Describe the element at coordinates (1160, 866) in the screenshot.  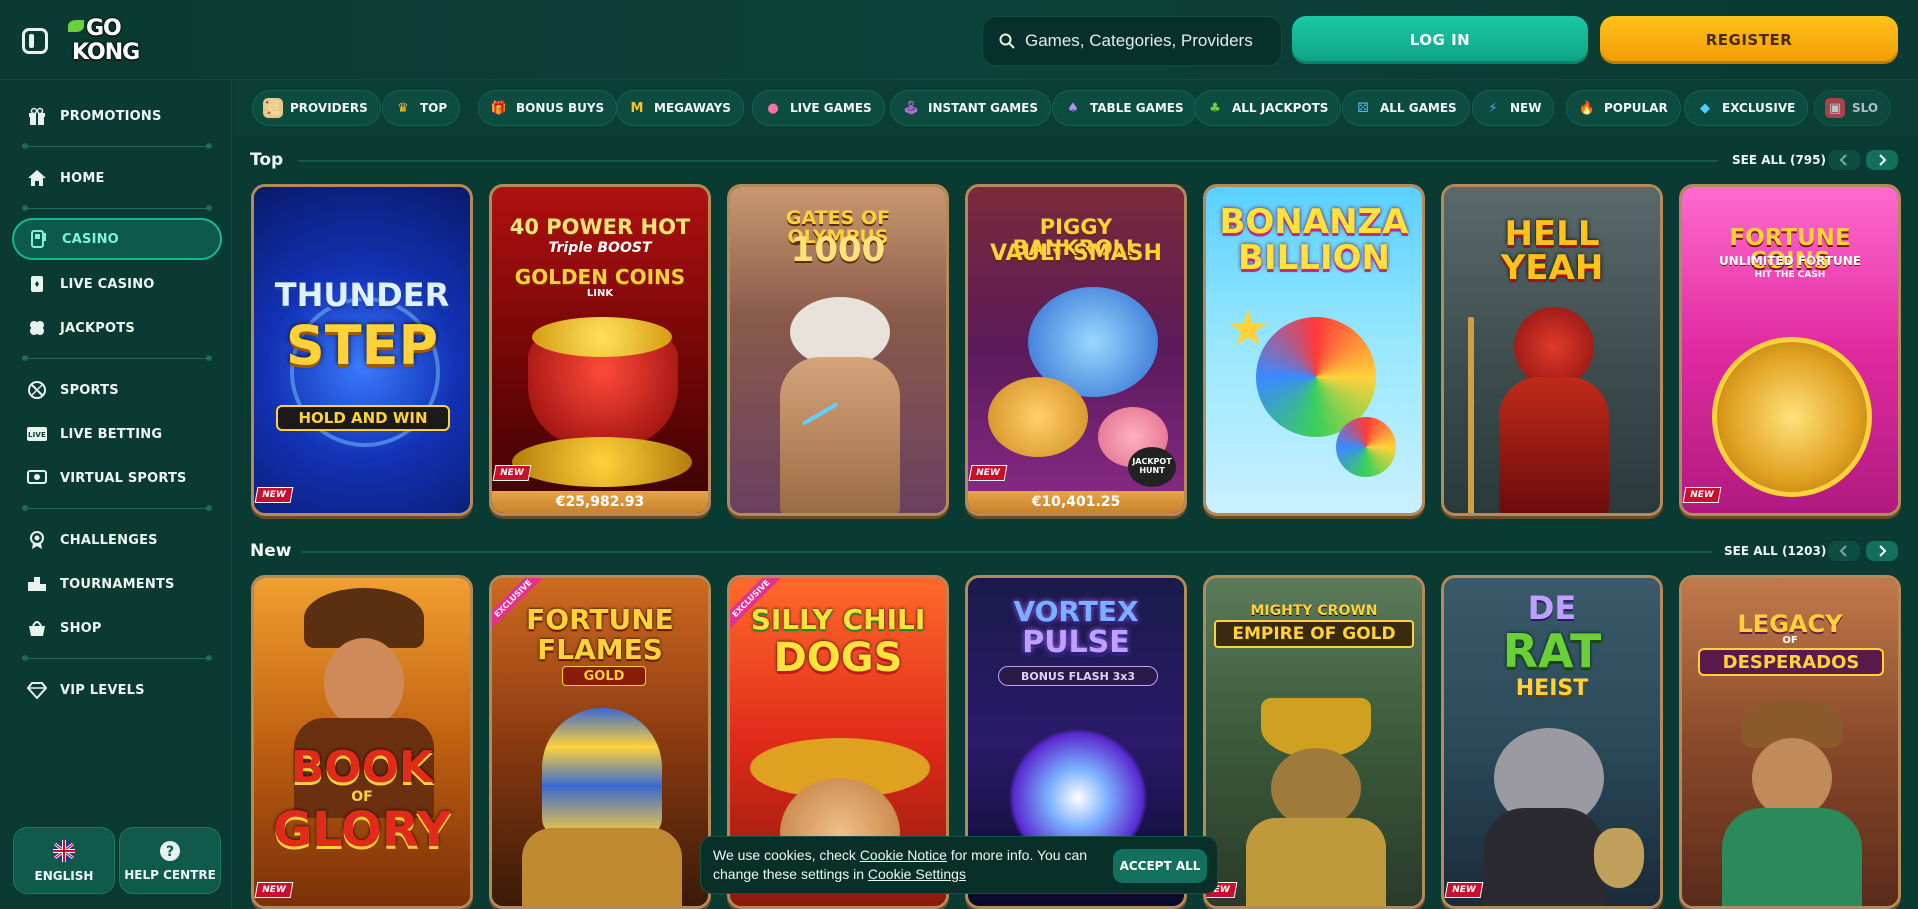
I see `accept-all-button: ACCEPT ALL` at that location.